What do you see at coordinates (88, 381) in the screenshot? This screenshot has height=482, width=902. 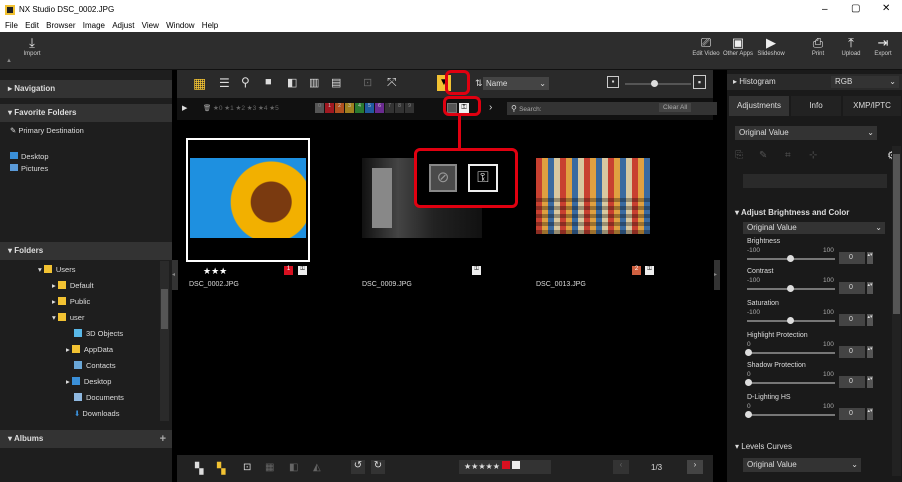 I see `tree-desktop: ▸ Desktop` at bounding box center [88, 381].